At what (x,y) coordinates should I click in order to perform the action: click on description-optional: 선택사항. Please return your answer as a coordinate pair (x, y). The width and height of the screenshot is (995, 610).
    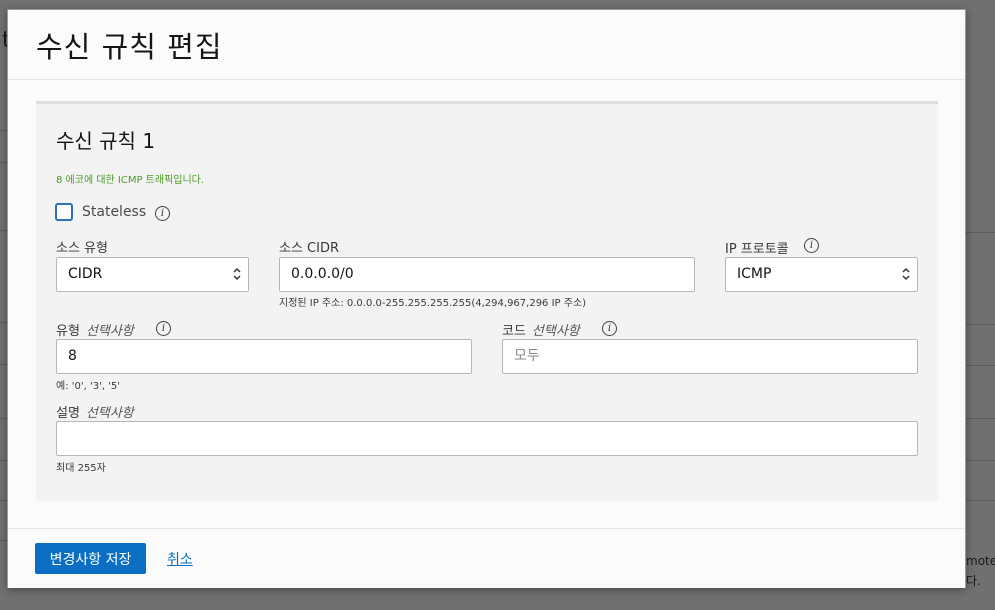
    Looking at the image, I should click on (109, 413).